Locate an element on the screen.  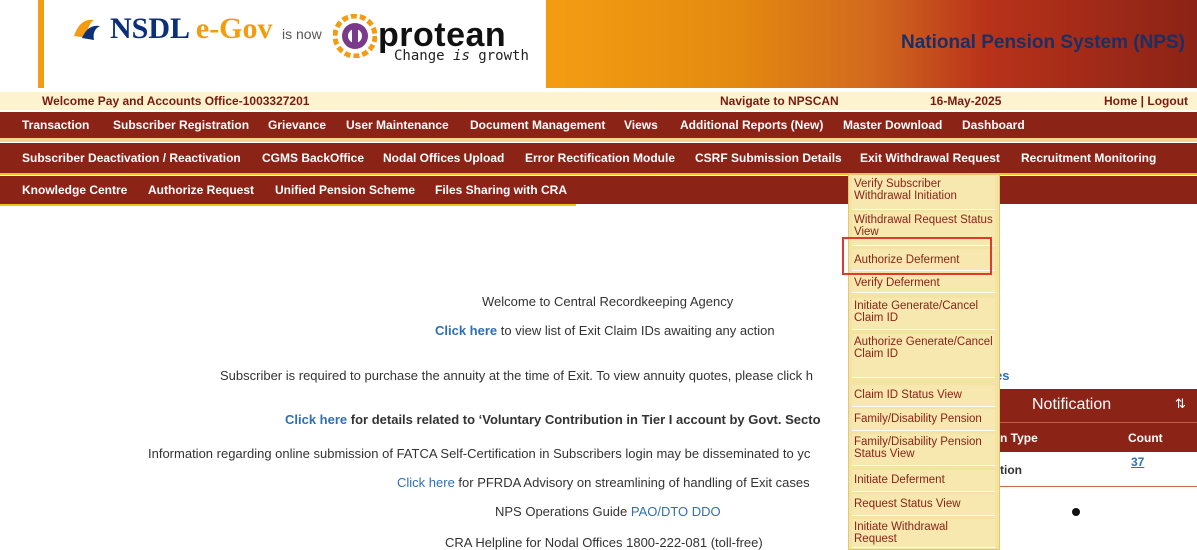
welcome-heading: Welcome to Central Recordkeeping Agency is located at coordinates (608, 301).